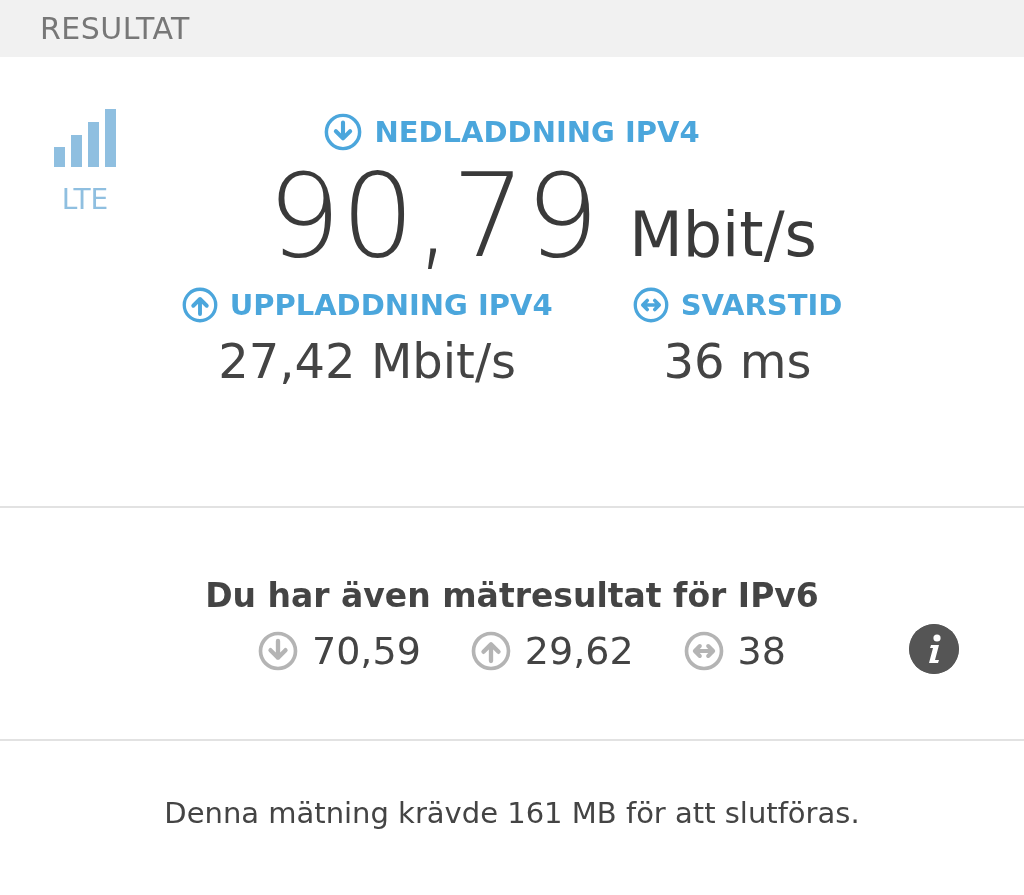 The image size is (1024, 895). What do you see at coordinates (761, 651) in the screenshot?
I see `ipv6-value: 38` at bounding box center [761, 651].